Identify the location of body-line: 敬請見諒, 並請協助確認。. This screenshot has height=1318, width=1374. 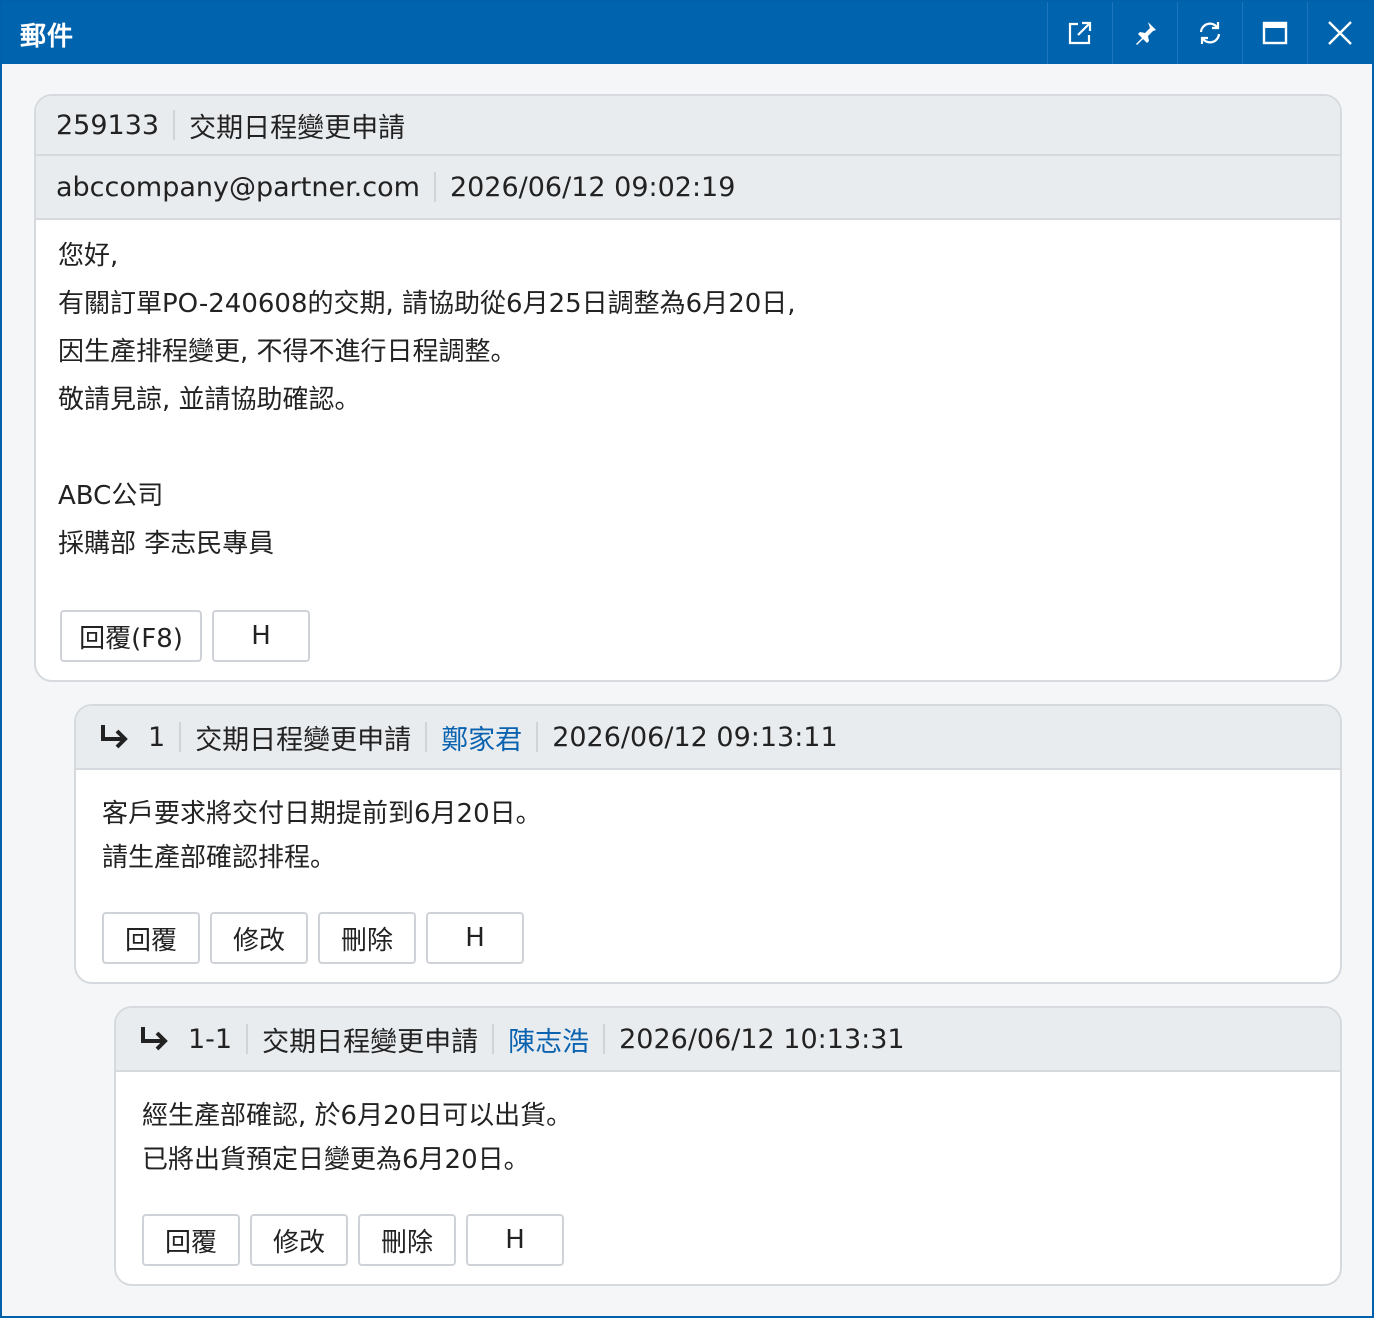
(209, 400).